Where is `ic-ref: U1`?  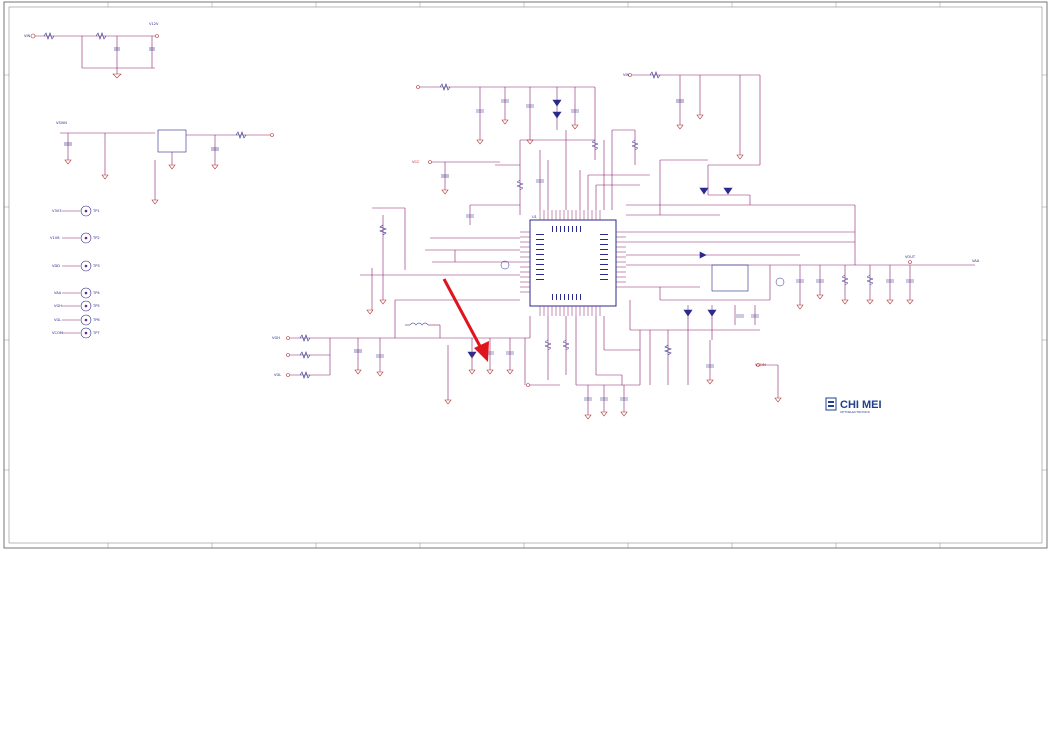
ic-ref: U1 is located at coordinates (534, 217).